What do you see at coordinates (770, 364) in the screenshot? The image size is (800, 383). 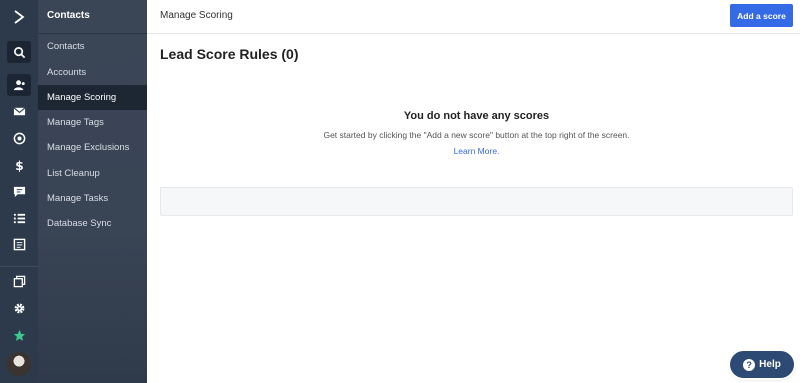 I see `help-label: Help` at bounding box center [770, 364].